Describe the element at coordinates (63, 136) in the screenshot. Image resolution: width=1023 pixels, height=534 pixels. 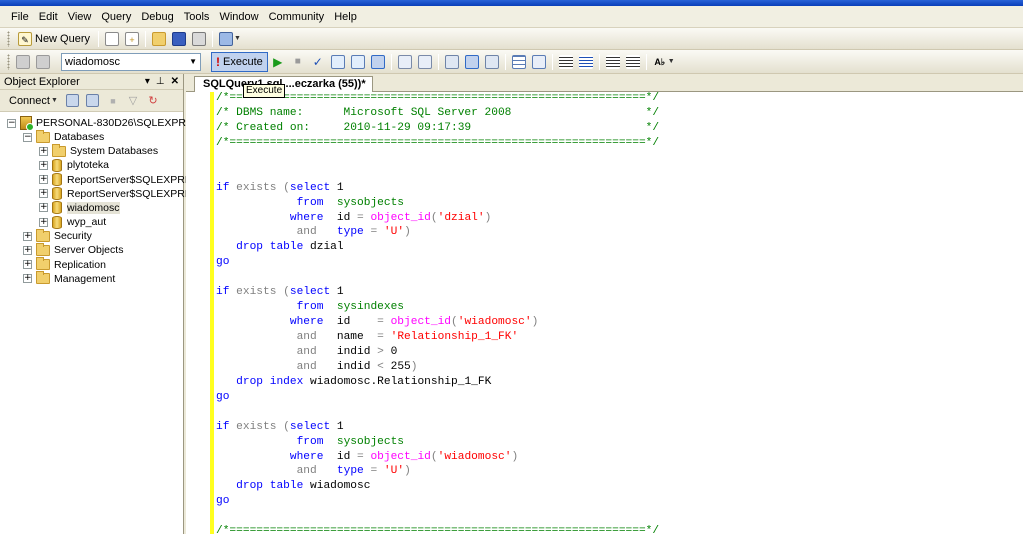
I see `tree-node: − Databases` at that location.